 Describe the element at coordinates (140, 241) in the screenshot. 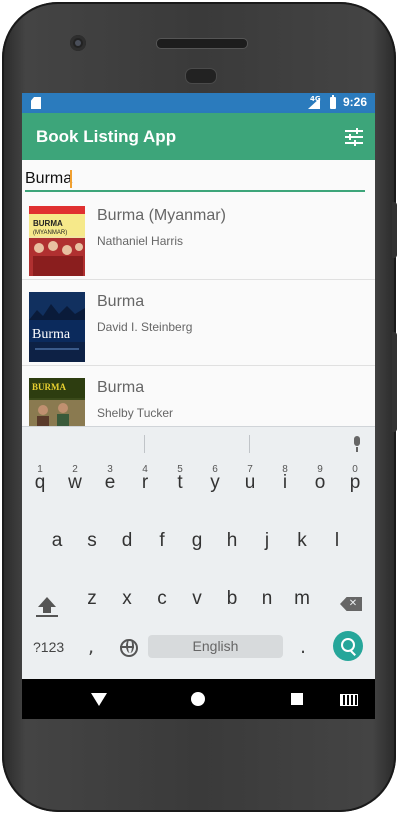

I see `book-author: Nathaniel Harris` at that location.